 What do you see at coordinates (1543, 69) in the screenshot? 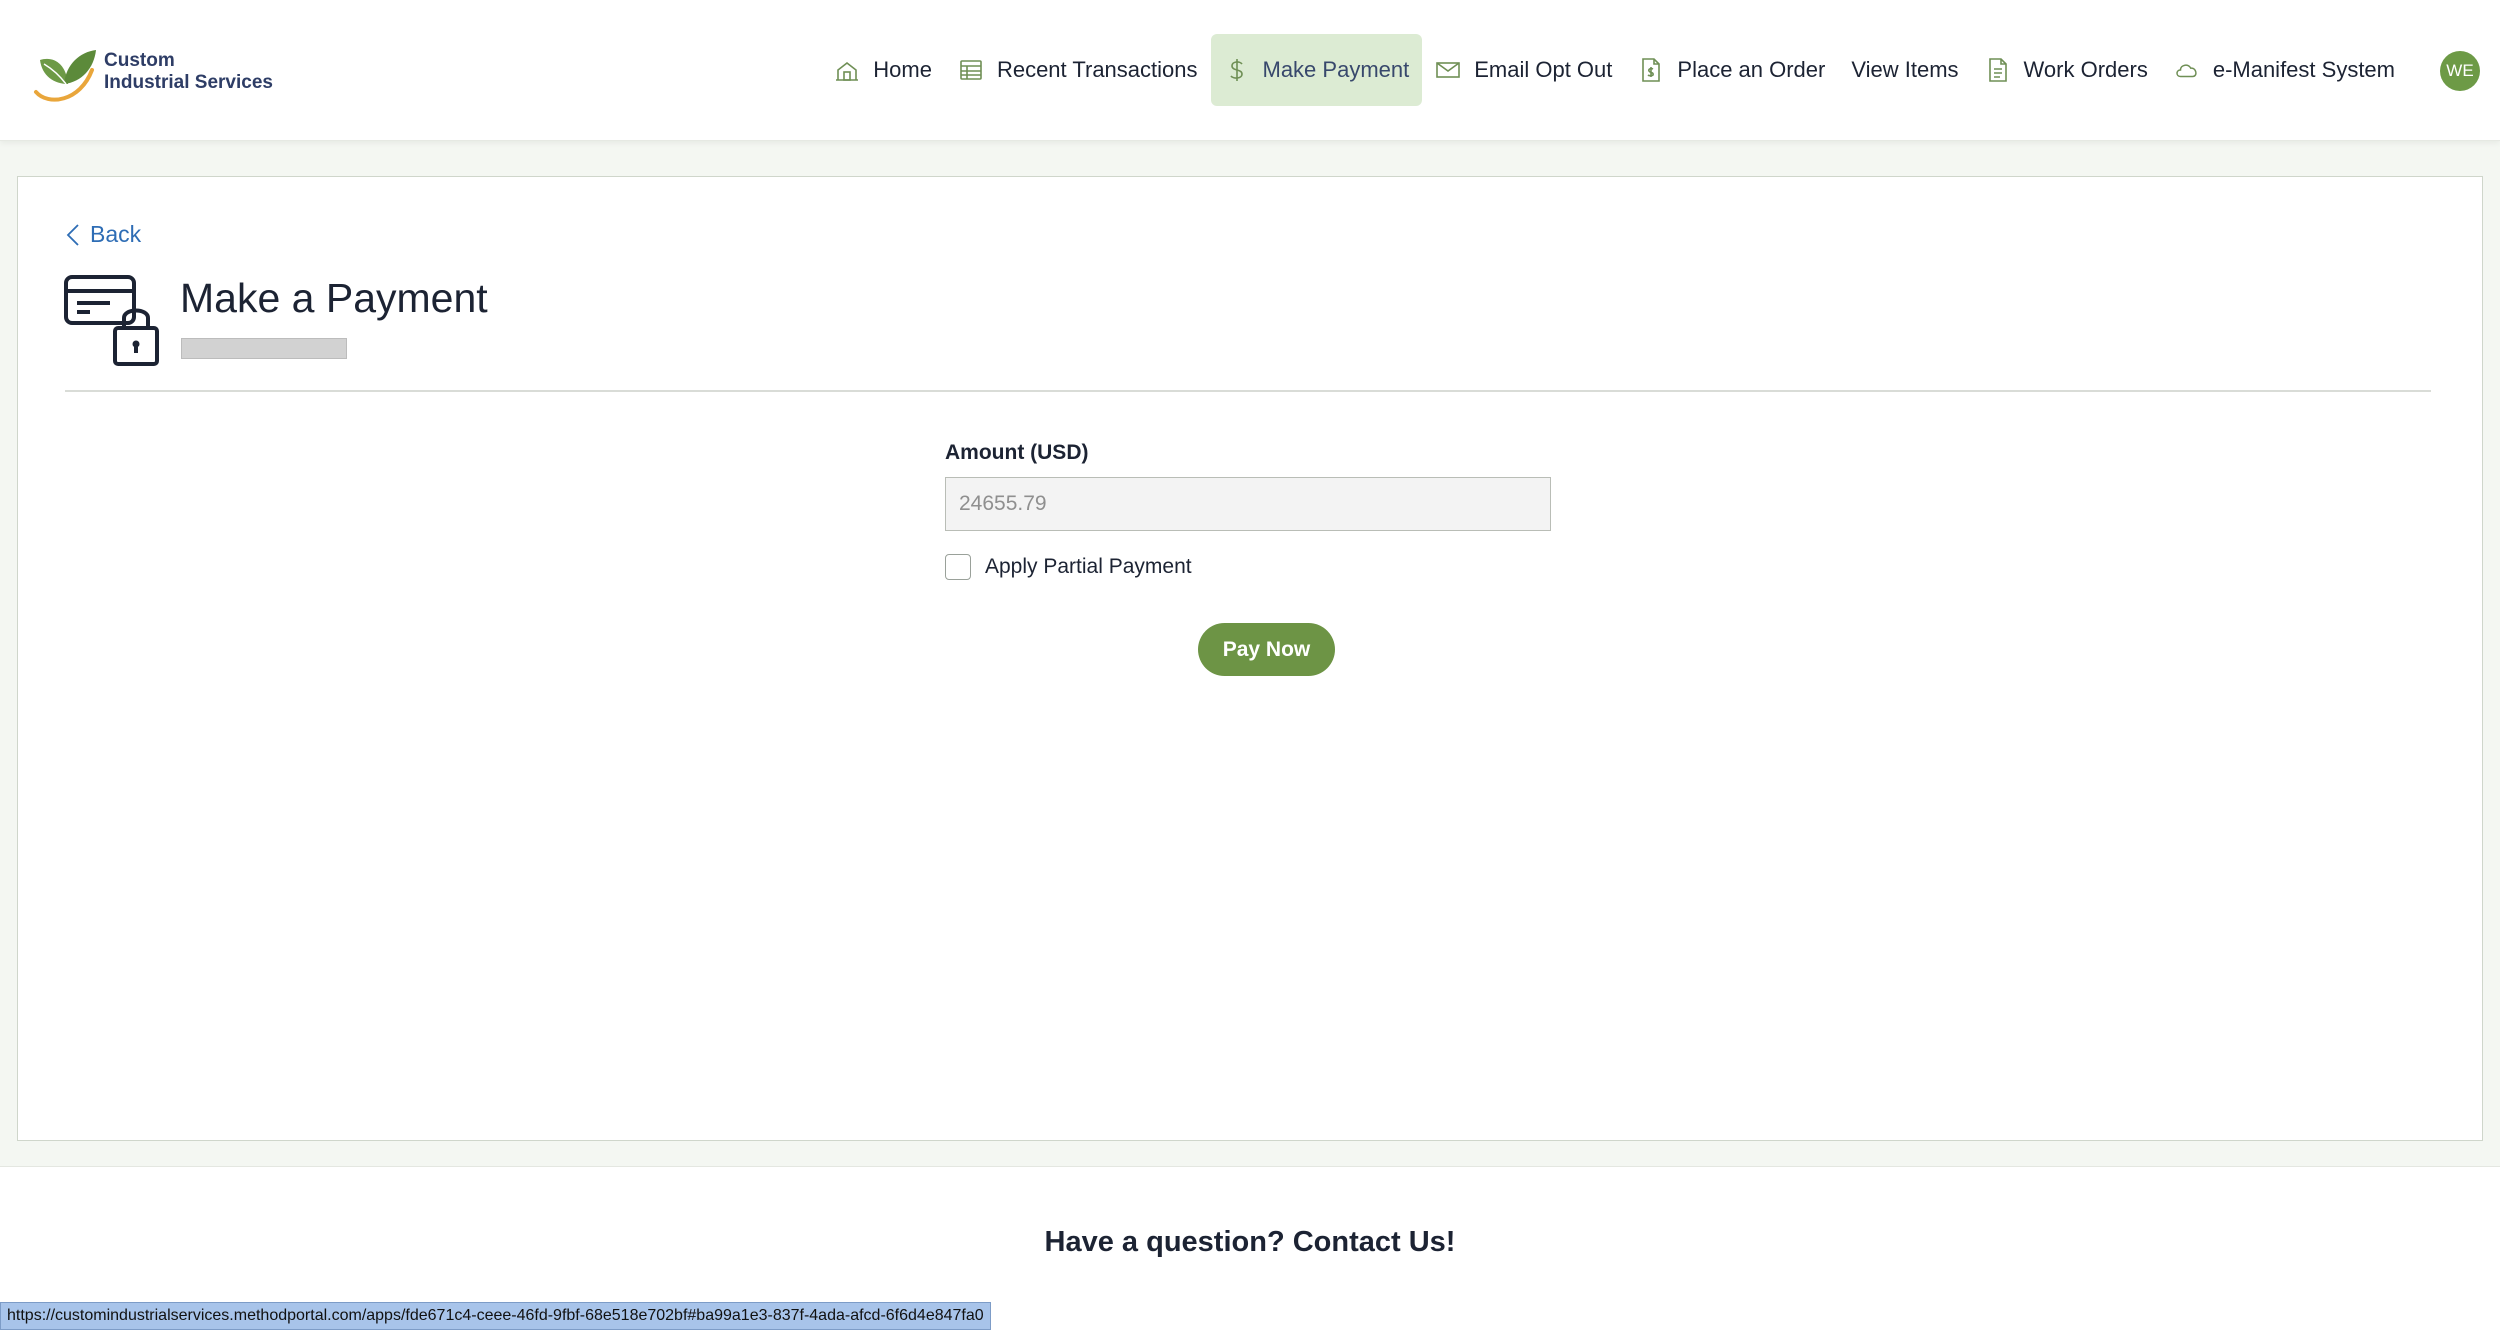
I see `nav-label-email-opt-out: Email Opt Out` at bounding box center [1543, 69].